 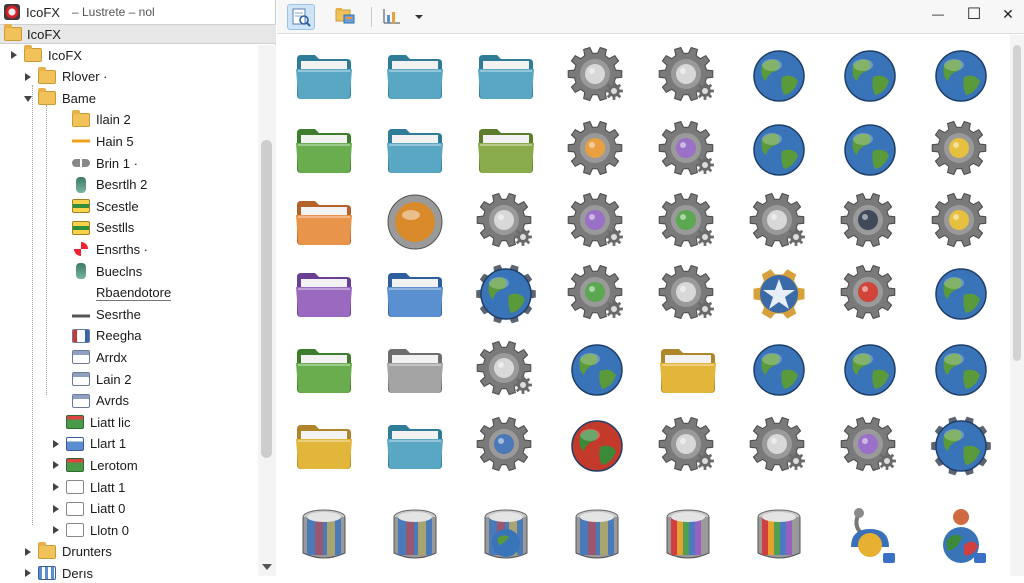 What do you see at coordinates (46, 55) in the screenshot?
I see `tree-item: IcoFX` at bounding box center [46, 55].